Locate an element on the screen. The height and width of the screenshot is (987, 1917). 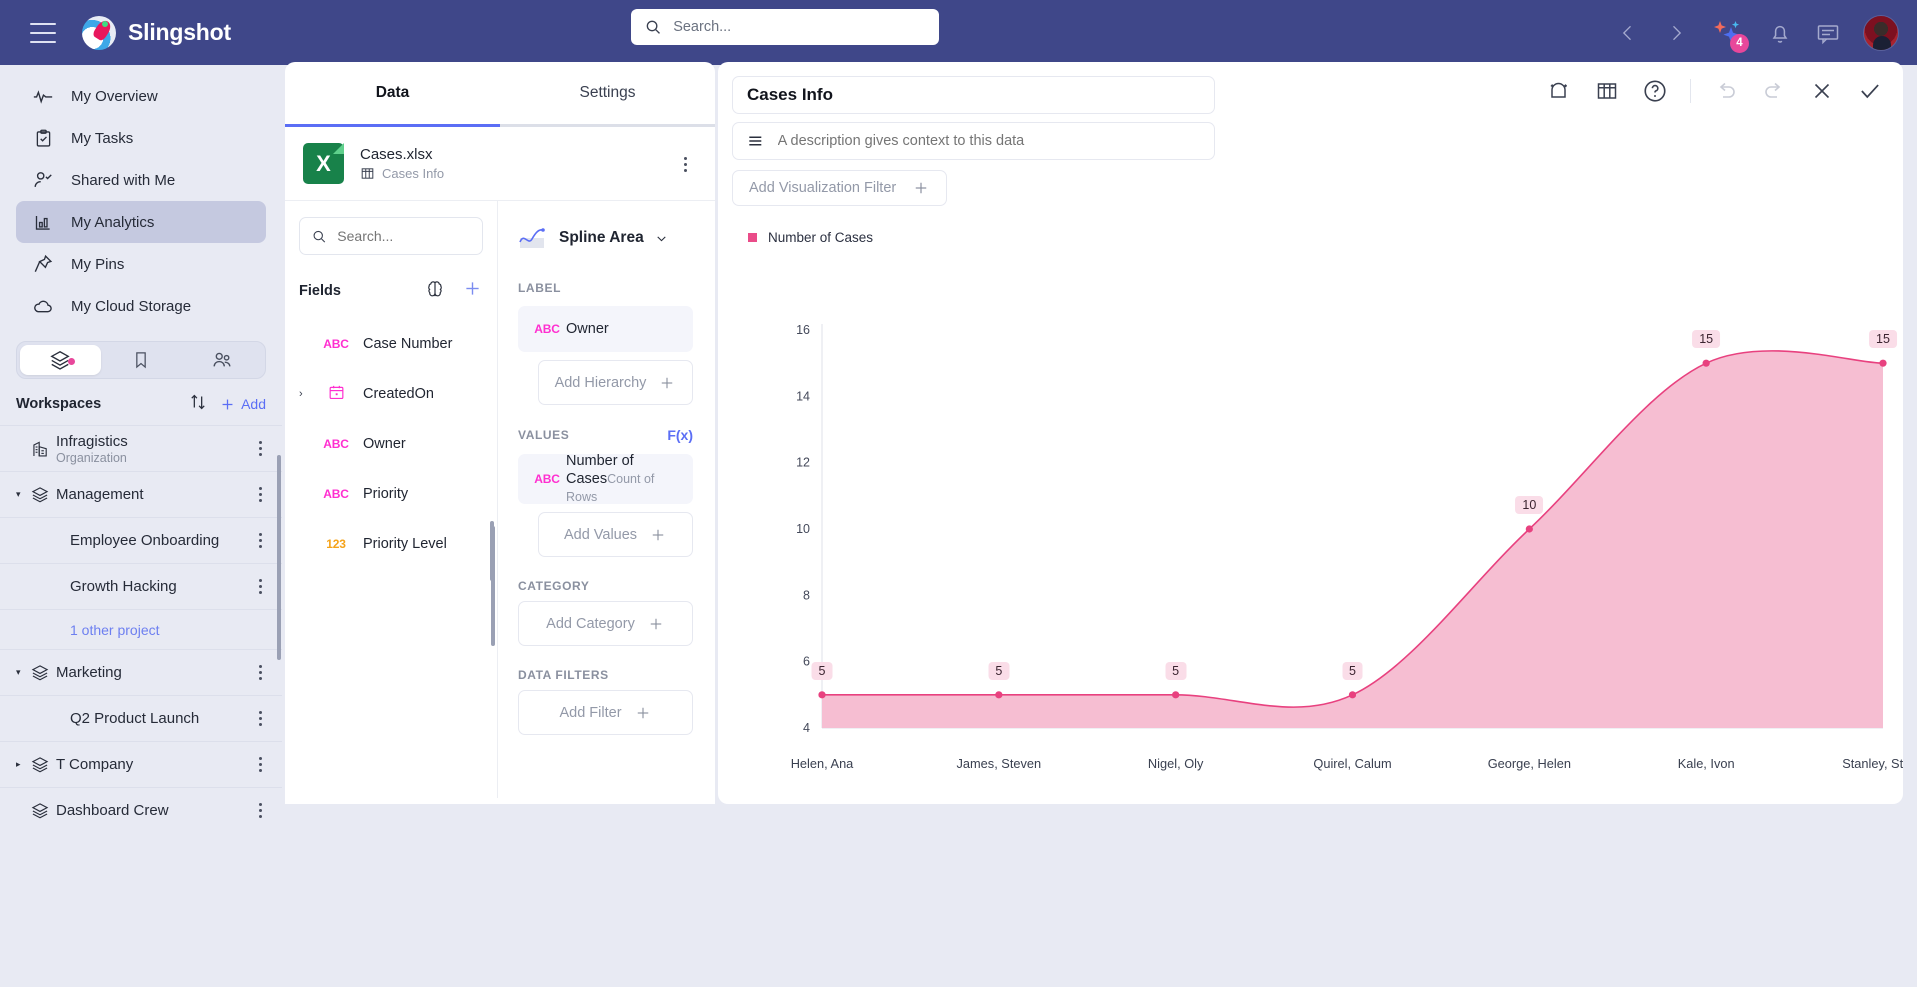
bookmark-icon is located at coordinates (141, 360).